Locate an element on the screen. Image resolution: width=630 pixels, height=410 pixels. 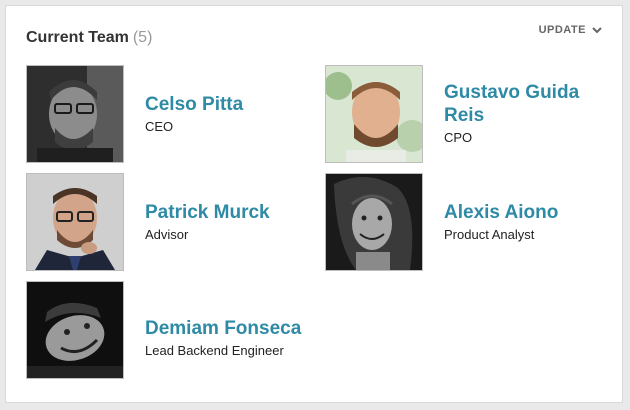
member-name: Alexis Aiono is located at coordinates (529, 212).